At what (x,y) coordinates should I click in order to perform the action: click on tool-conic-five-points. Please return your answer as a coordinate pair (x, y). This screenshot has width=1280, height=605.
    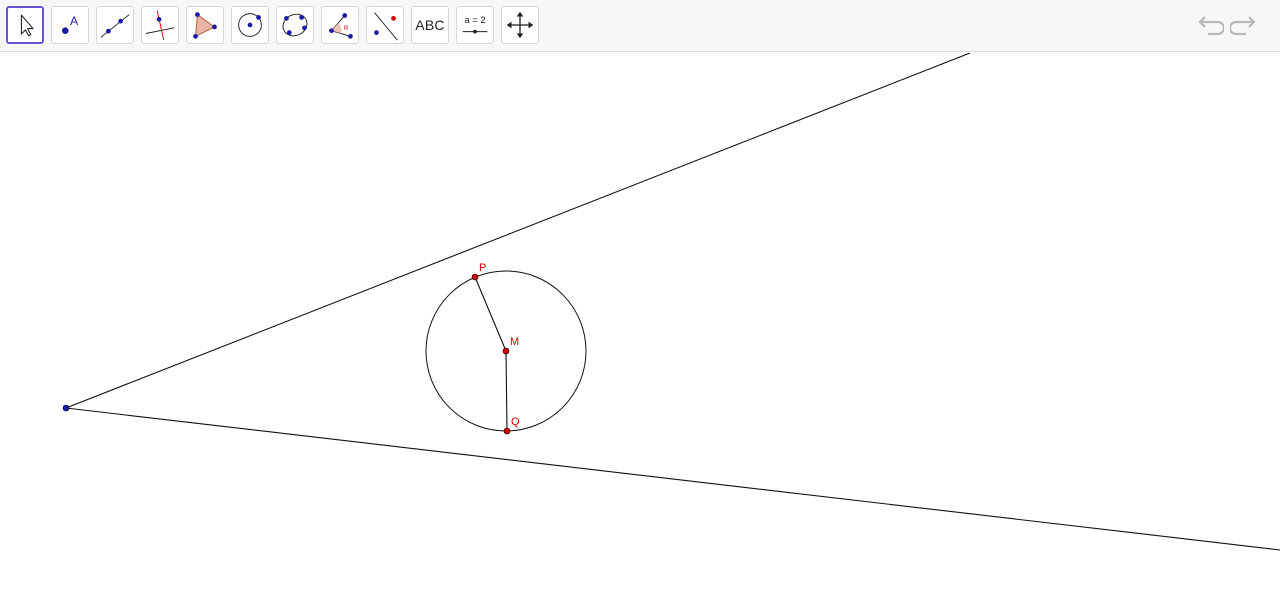
    Looking at the image, I should click on (295, 25).